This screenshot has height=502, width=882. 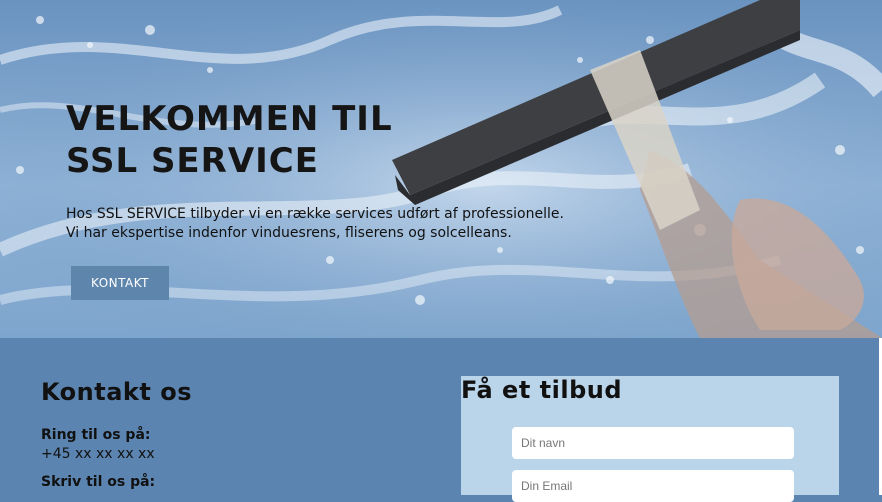 What do you see at coordinates (116, 392) in the screenshot?
I see `contact-heading: Kontakt os` at bounding box center [116, 392].